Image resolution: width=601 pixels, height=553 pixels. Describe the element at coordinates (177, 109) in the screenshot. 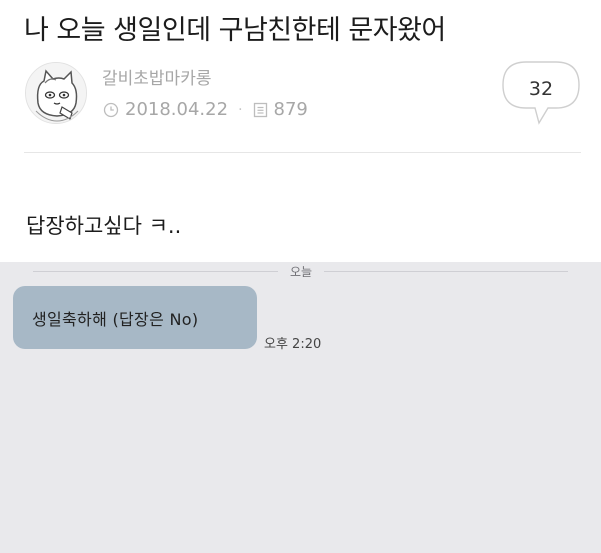

I see `post-date: 2018.04.22` at that location.